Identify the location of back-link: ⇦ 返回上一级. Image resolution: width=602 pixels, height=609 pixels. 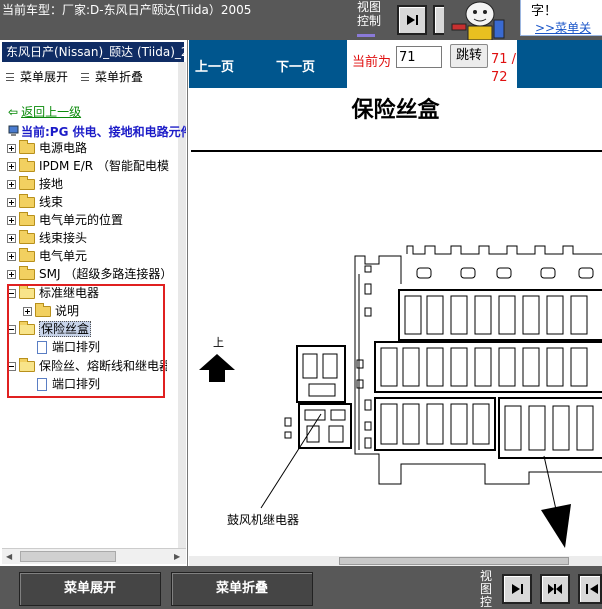
(44, 111).